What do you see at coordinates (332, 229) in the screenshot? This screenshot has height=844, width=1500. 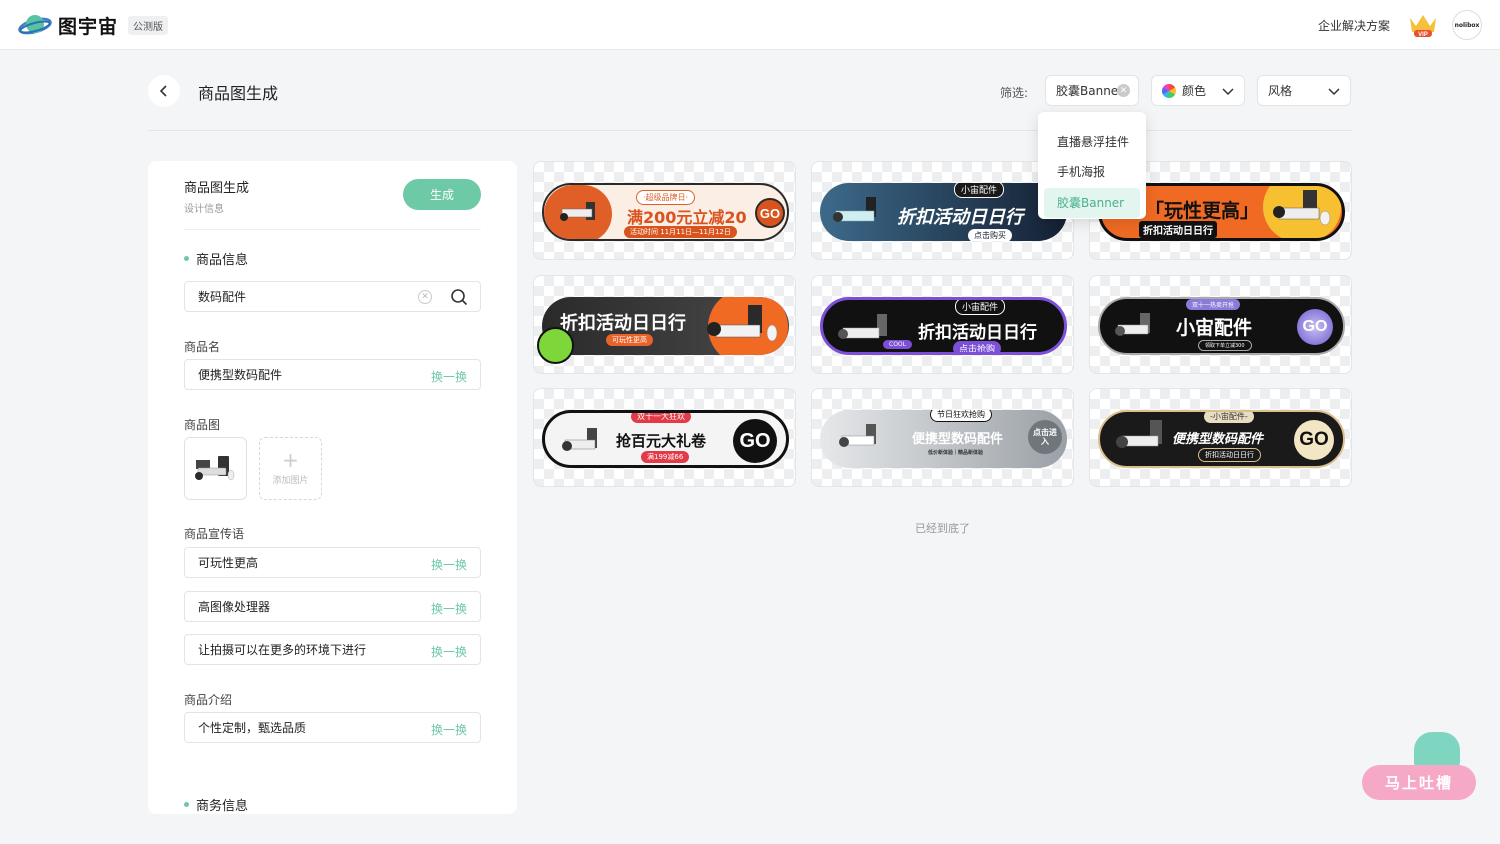 I see `panel-divider` at bounding box center [332, 229].